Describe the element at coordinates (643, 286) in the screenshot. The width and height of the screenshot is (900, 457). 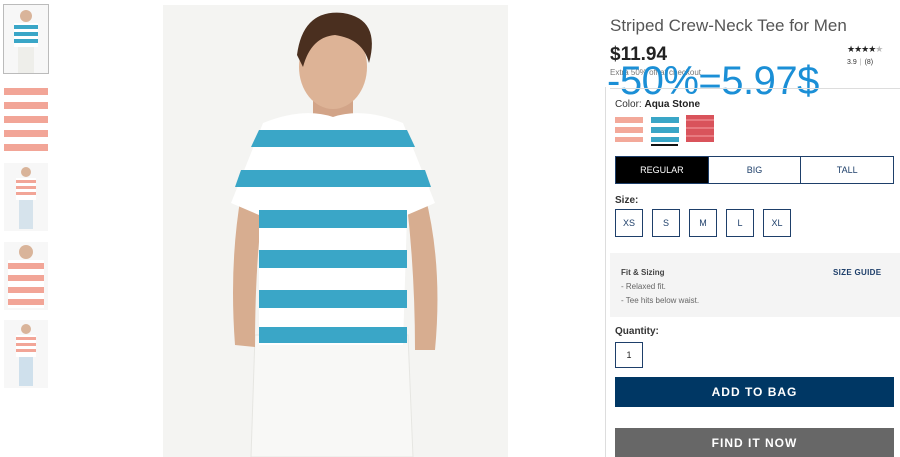
I see `fit-line-1: - Relaxed fit.` at that location.